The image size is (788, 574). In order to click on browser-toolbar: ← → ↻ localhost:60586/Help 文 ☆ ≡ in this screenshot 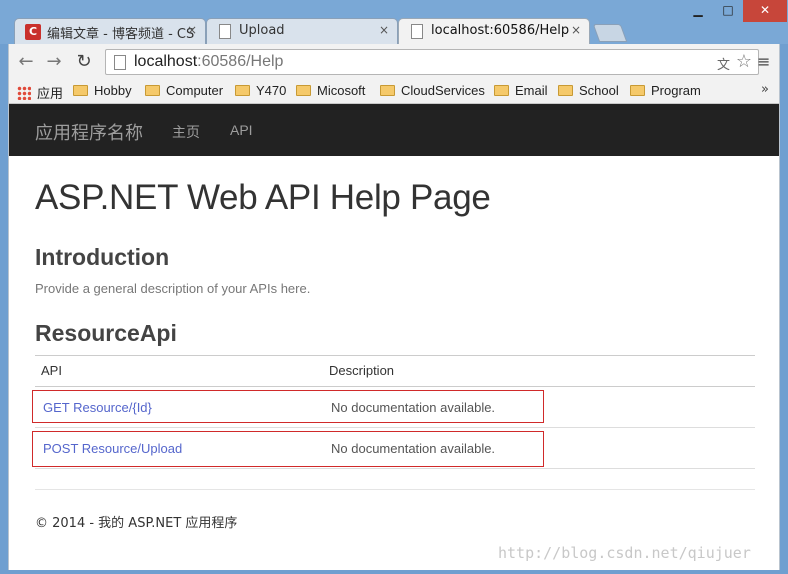, I will do `click(394, 62)`.